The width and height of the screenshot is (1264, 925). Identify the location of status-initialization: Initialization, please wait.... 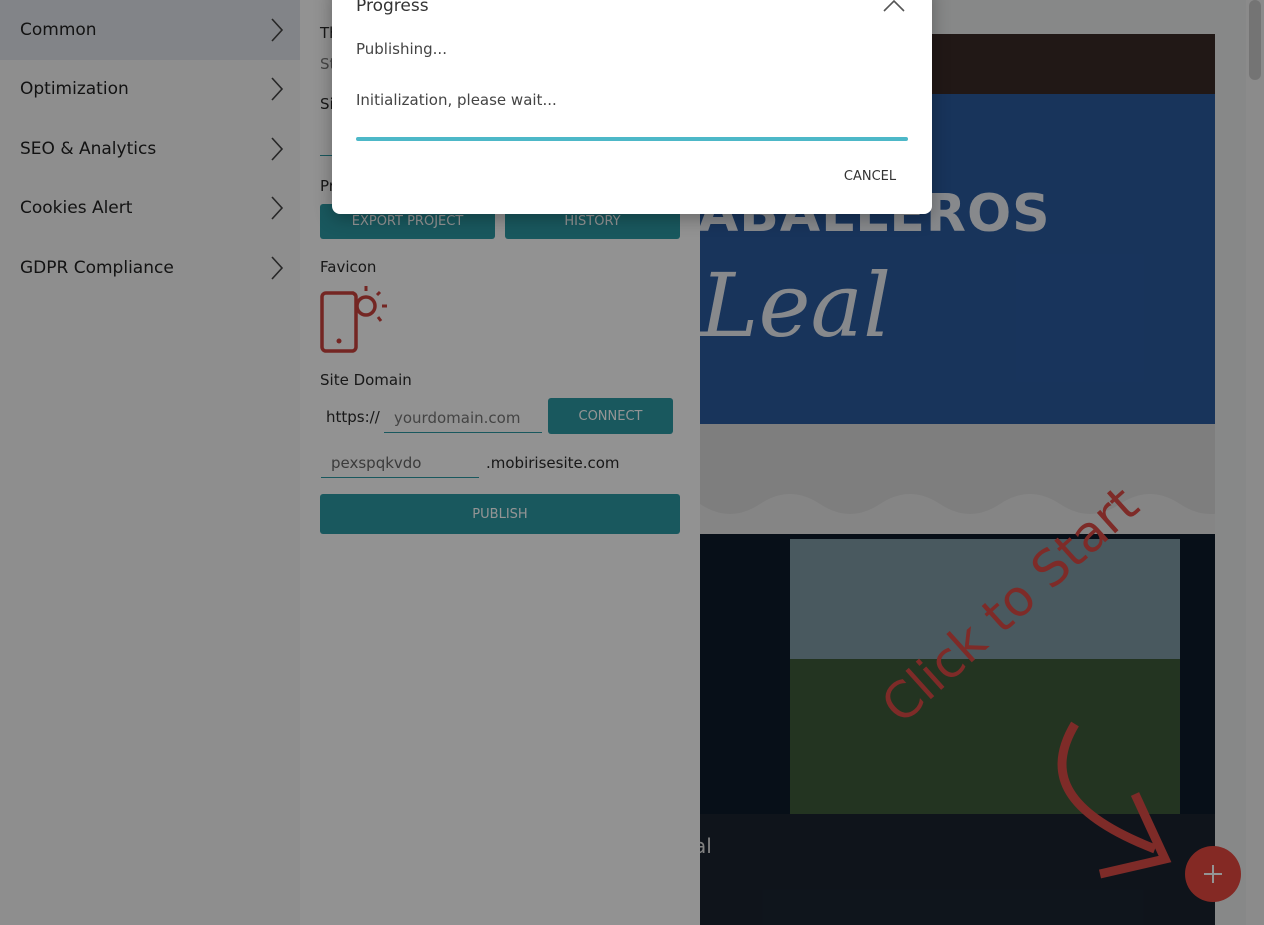
(456, 100).